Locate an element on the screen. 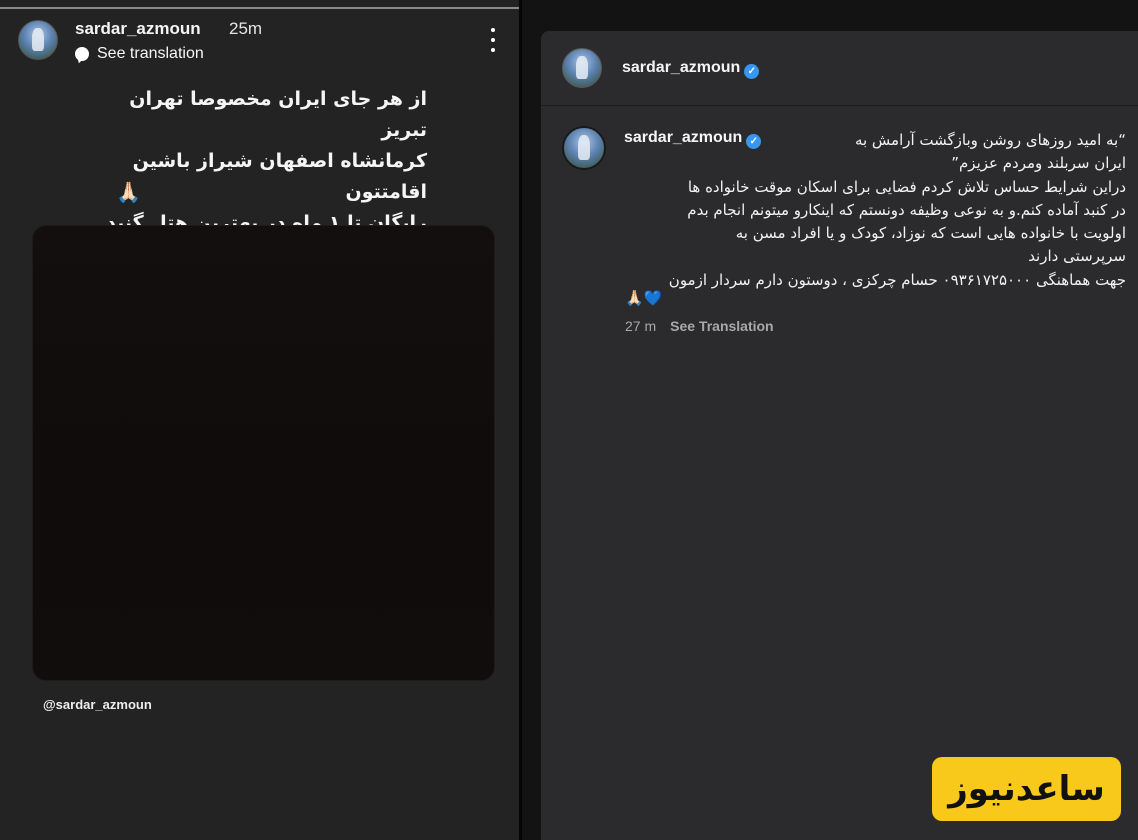 This screenshot has height=840, width=1138. caption-emojis: 🙏🏻💙 is located at coordinates (643, 298).